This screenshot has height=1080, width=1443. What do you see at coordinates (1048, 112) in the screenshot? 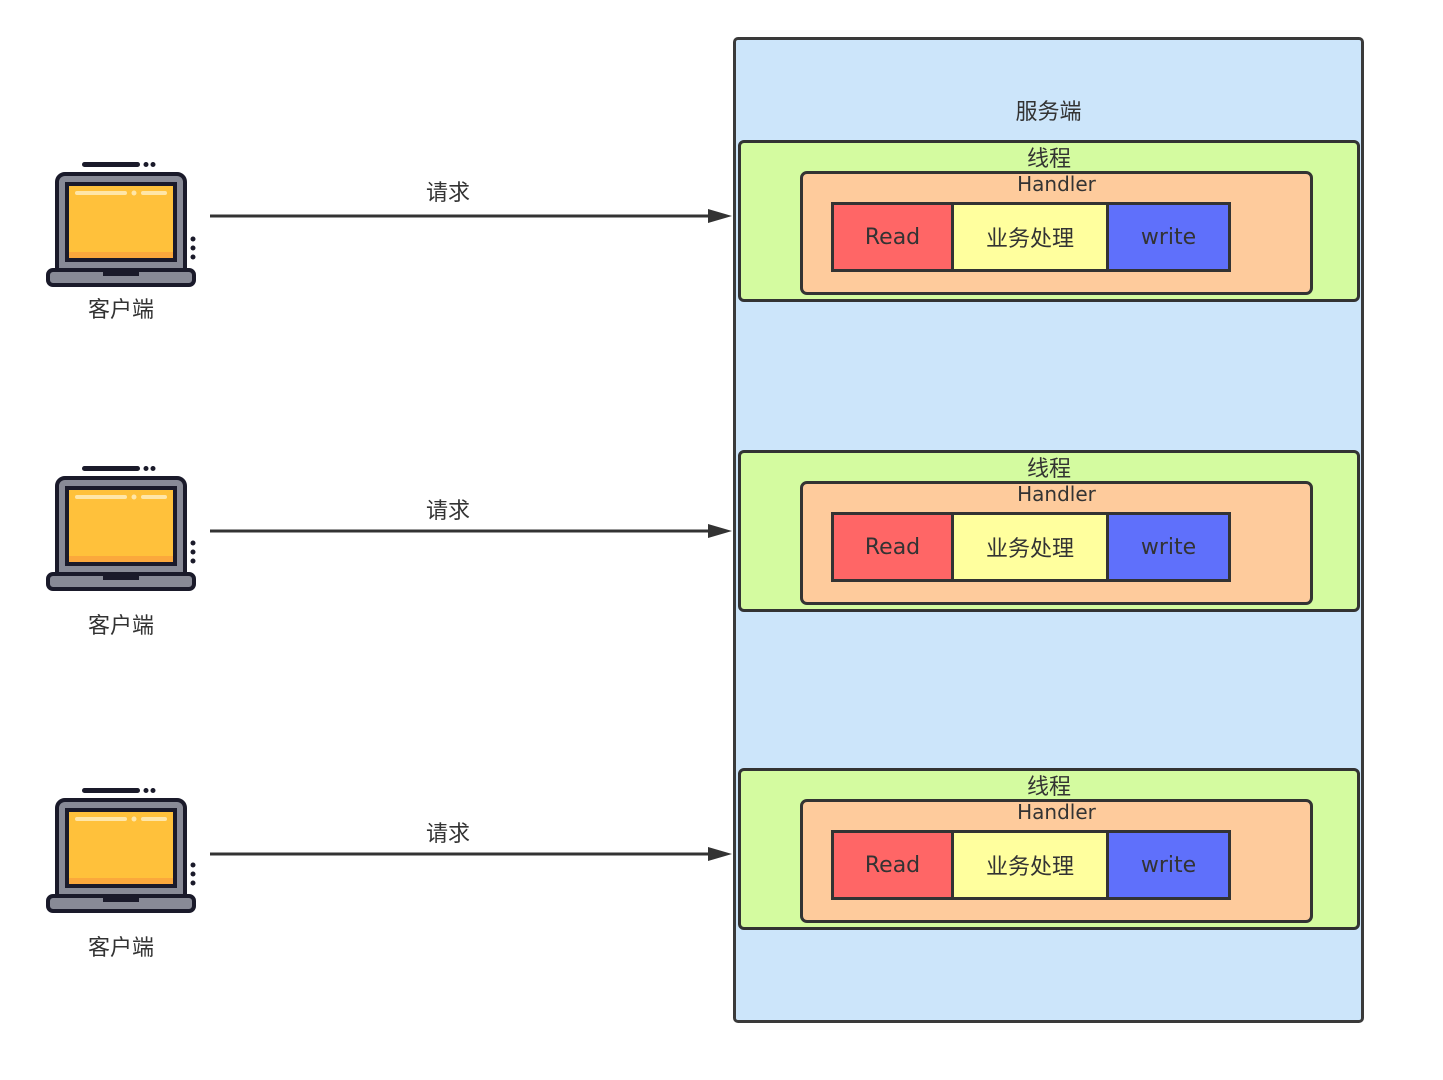
I see `server-title: 服务端` at bounding box center [1048, 112].